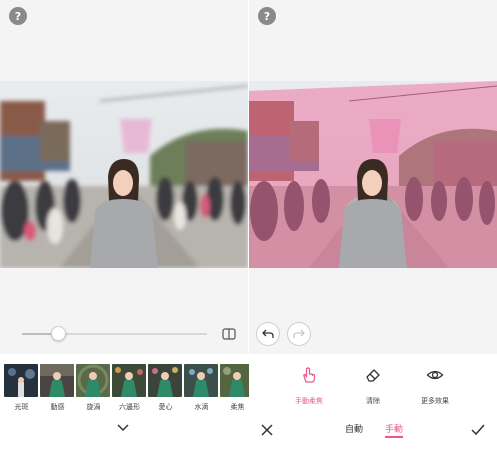 The image size is (497, 450). I want to click on filter-list: 光斑 動感 旋渦 六邊形 愛心 水滴 柔焦, so click(129, 388).